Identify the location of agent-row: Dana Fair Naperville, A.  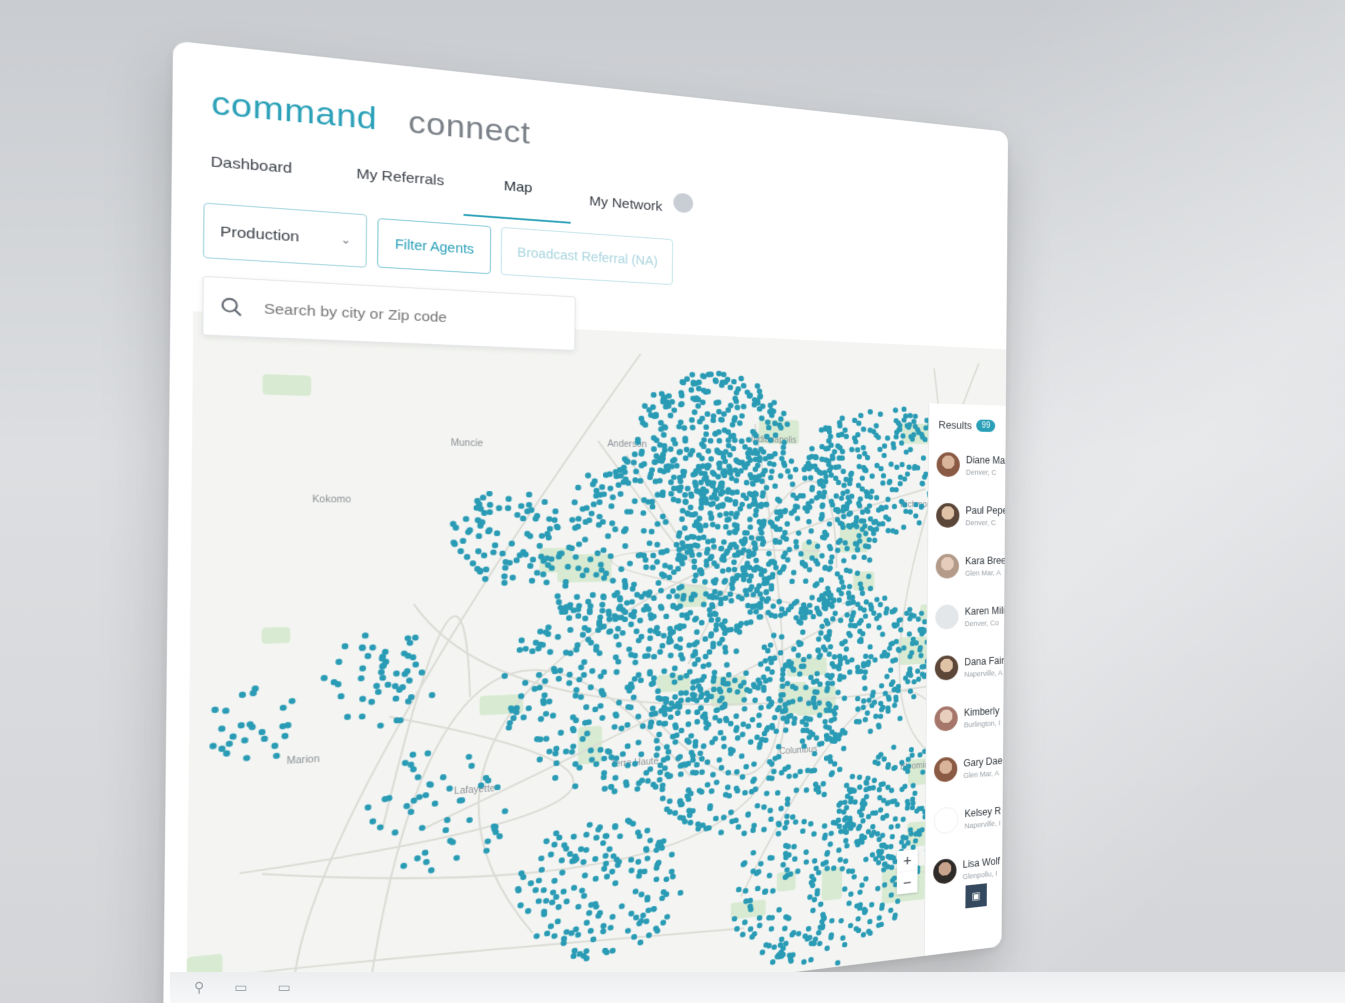
(965, 667).